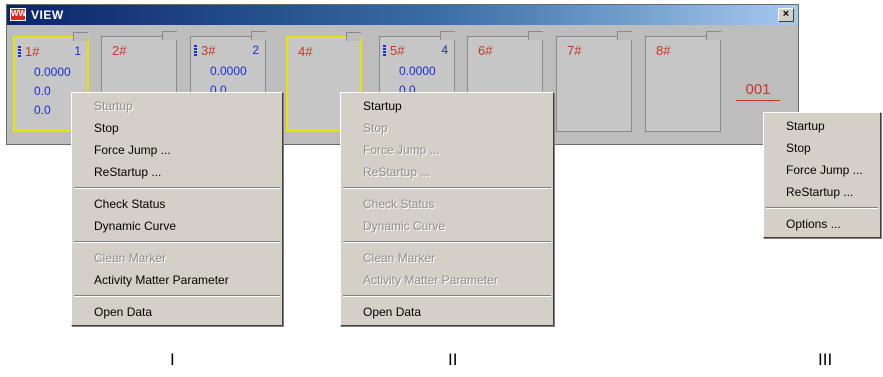 This screenshot has height=377, width=883. What do you see at coordinates (683, 81) in the screenshot?
I see `channel-card-8: 8#` at bounding box center [683, 81].